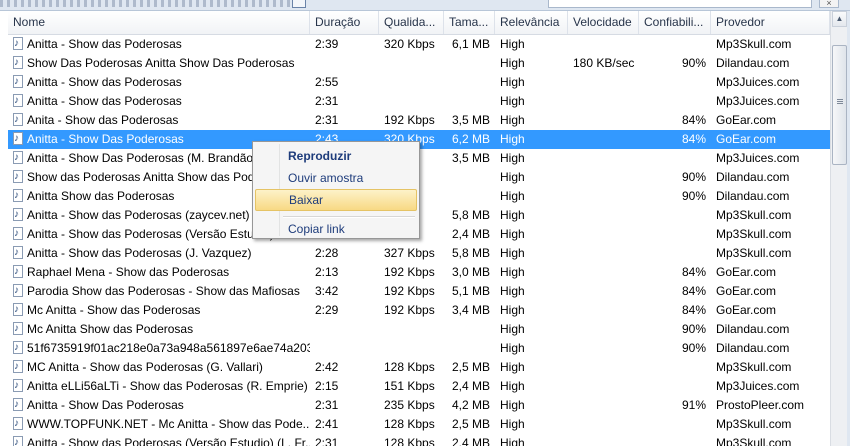 The height and width of the screenshot is (446, 850). I want to click on cell-provider: Mp3Juices.com, so click(770, 82).